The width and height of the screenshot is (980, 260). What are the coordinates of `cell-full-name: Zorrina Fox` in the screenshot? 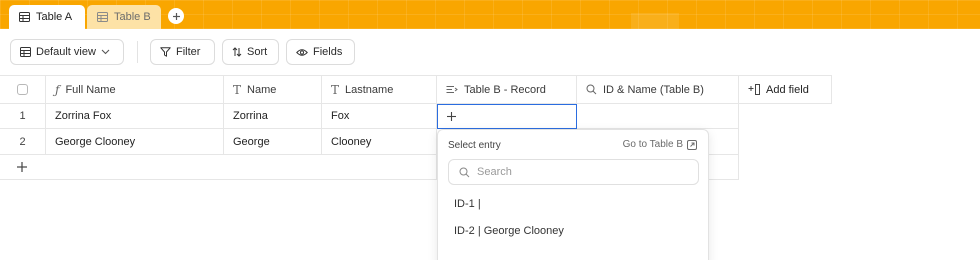 It's located at (135, 116).